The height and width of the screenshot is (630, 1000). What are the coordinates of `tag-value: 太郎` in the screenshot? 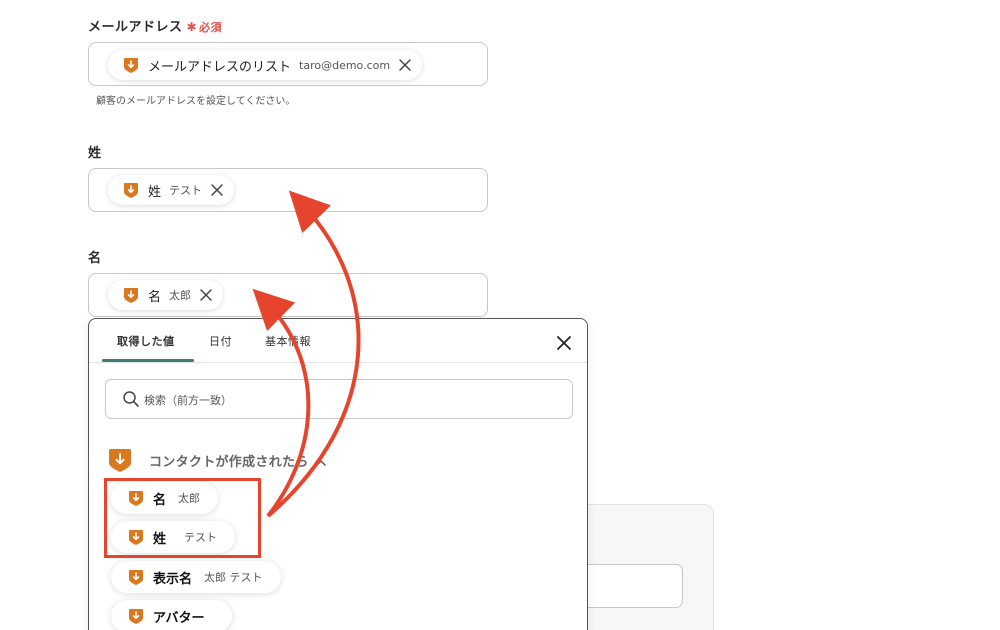 It's located at (180, 295).